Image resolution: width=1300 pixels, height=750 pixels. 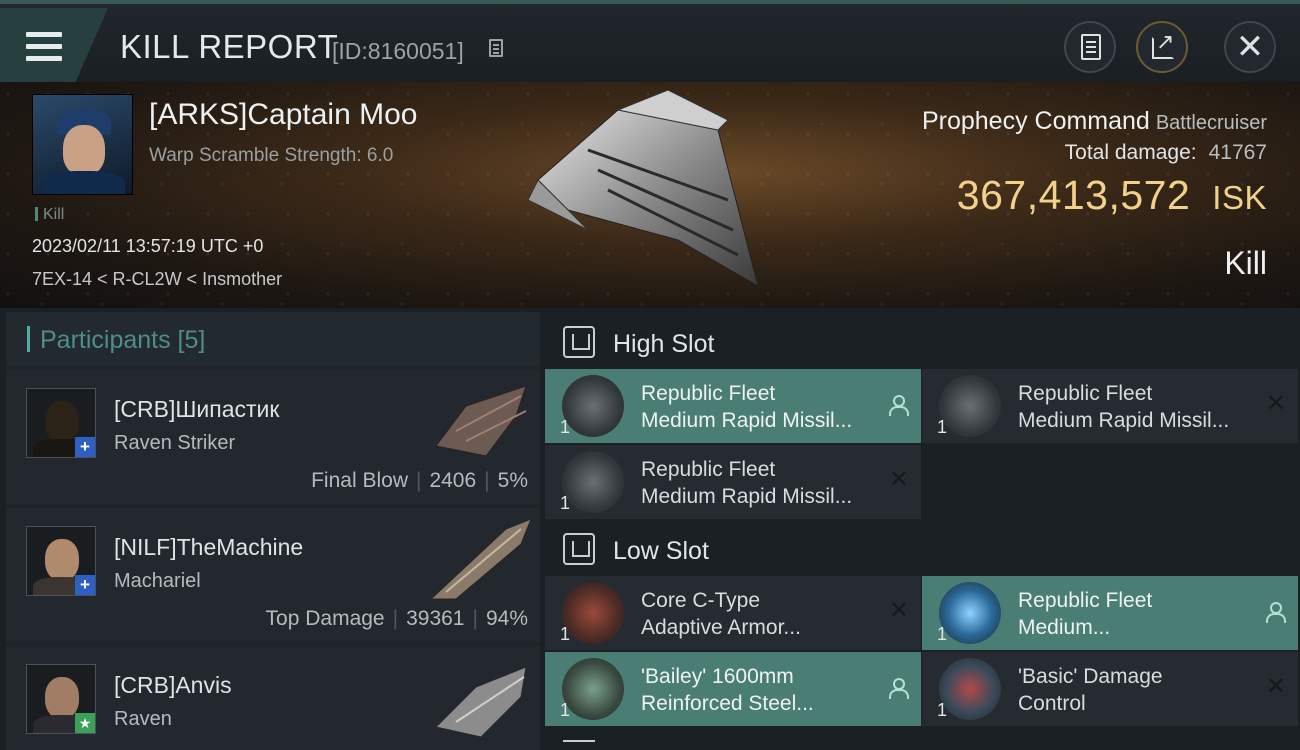 I want to click on armor-plate-icon, so click(x=593, y=689).